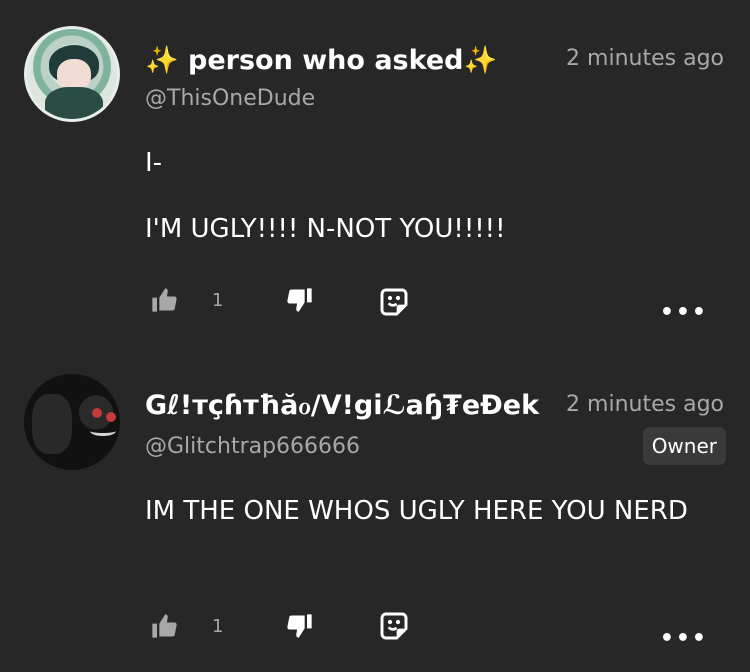 This screenshot has height=672, width=750. What do you see at coordinates (218, 626) in the screenshot?
I see `like-count: 1` at bounding box center [218, 626].